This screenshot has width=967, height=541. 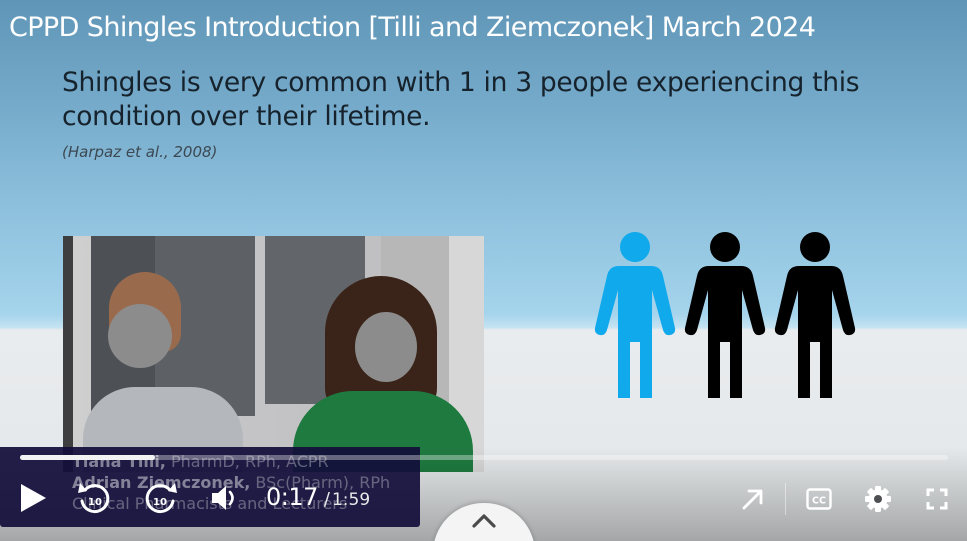 I want to click on control-divider, so click(x=785, y=499).